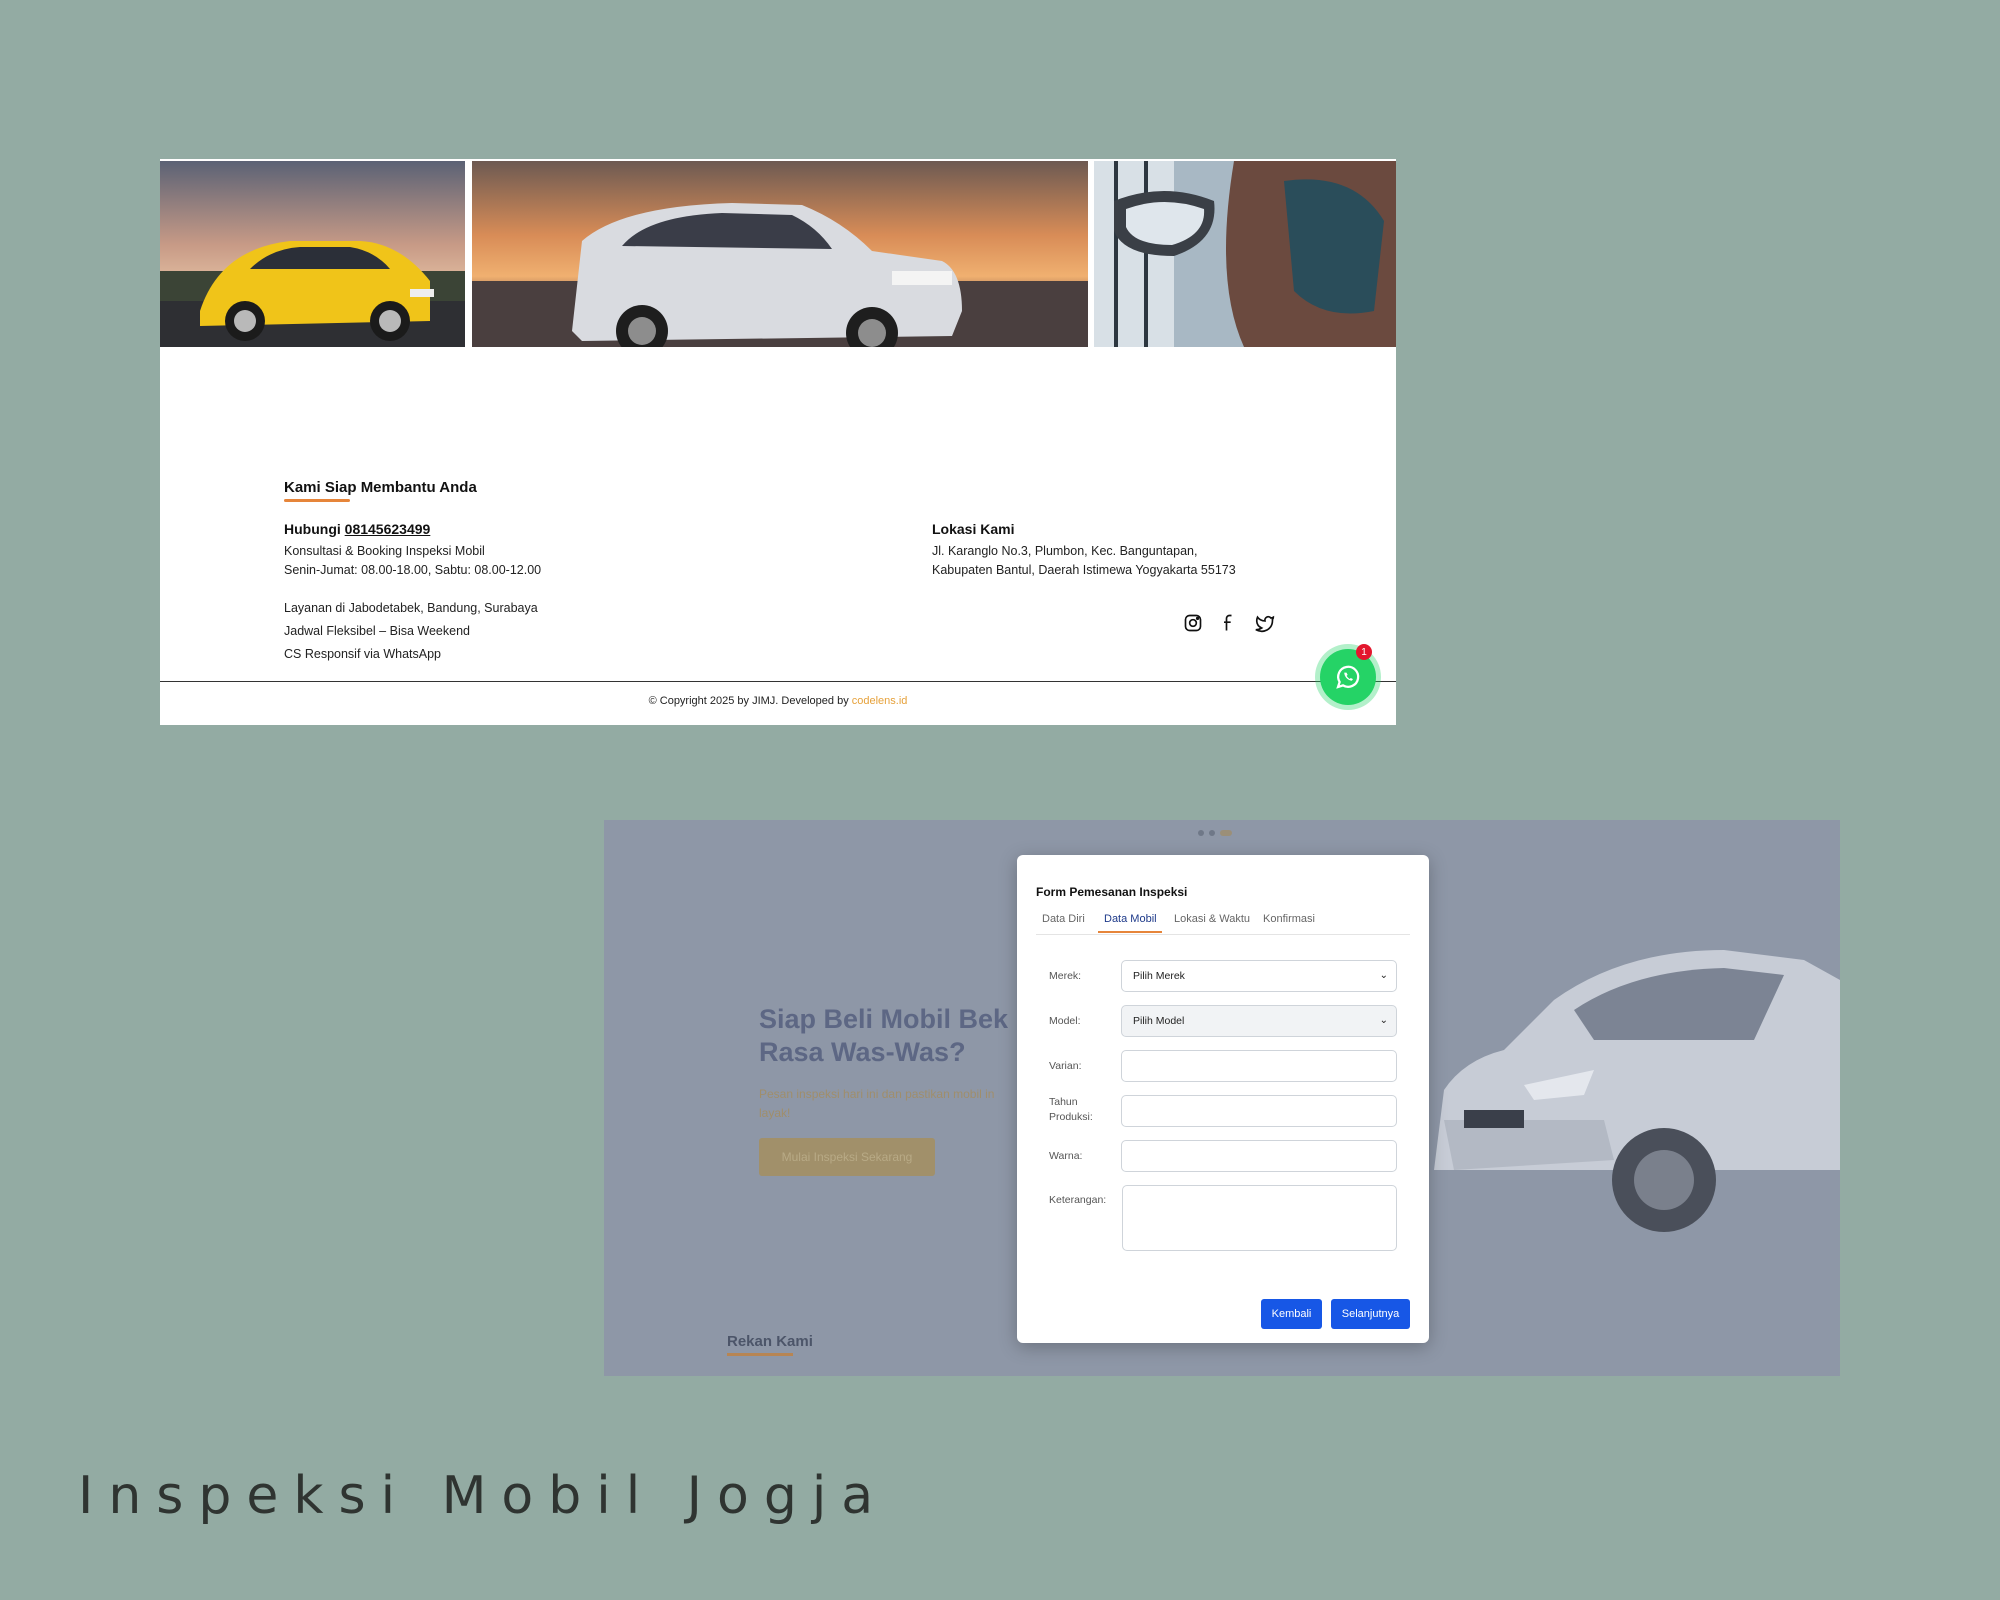 Image resolution: width=2000 pixels, height=1600 pixels. I want to click on tab-data-diri: Data Diri, so click(1063, 919).